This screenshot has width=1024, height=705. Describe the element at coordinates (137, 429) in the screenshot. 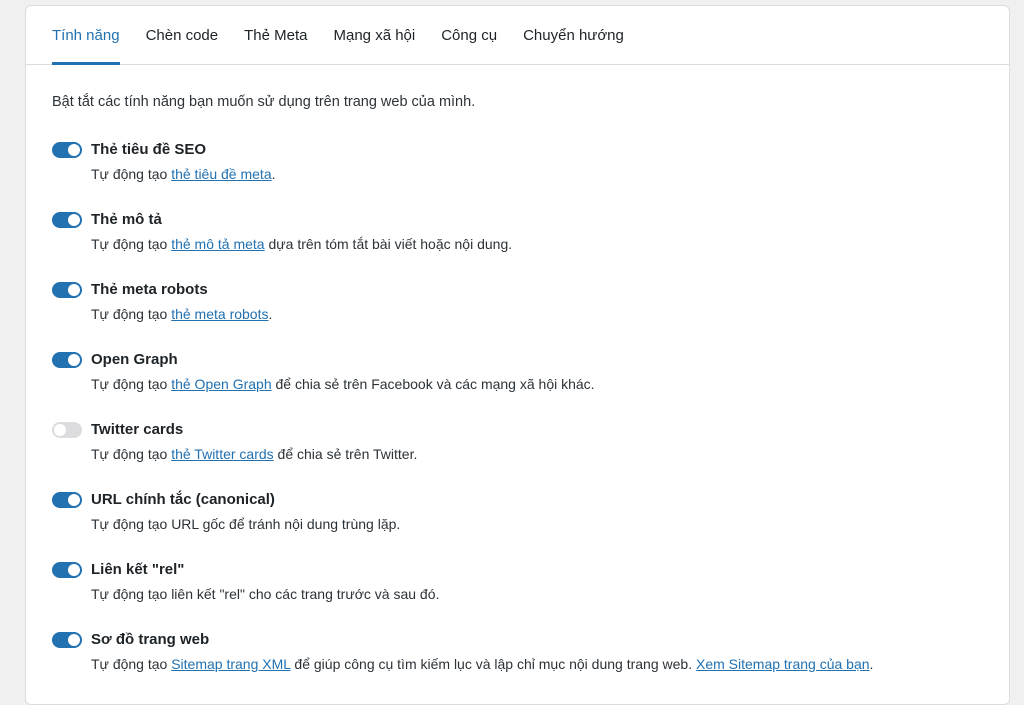

I see `feature-title: Twitter cards` at that location.